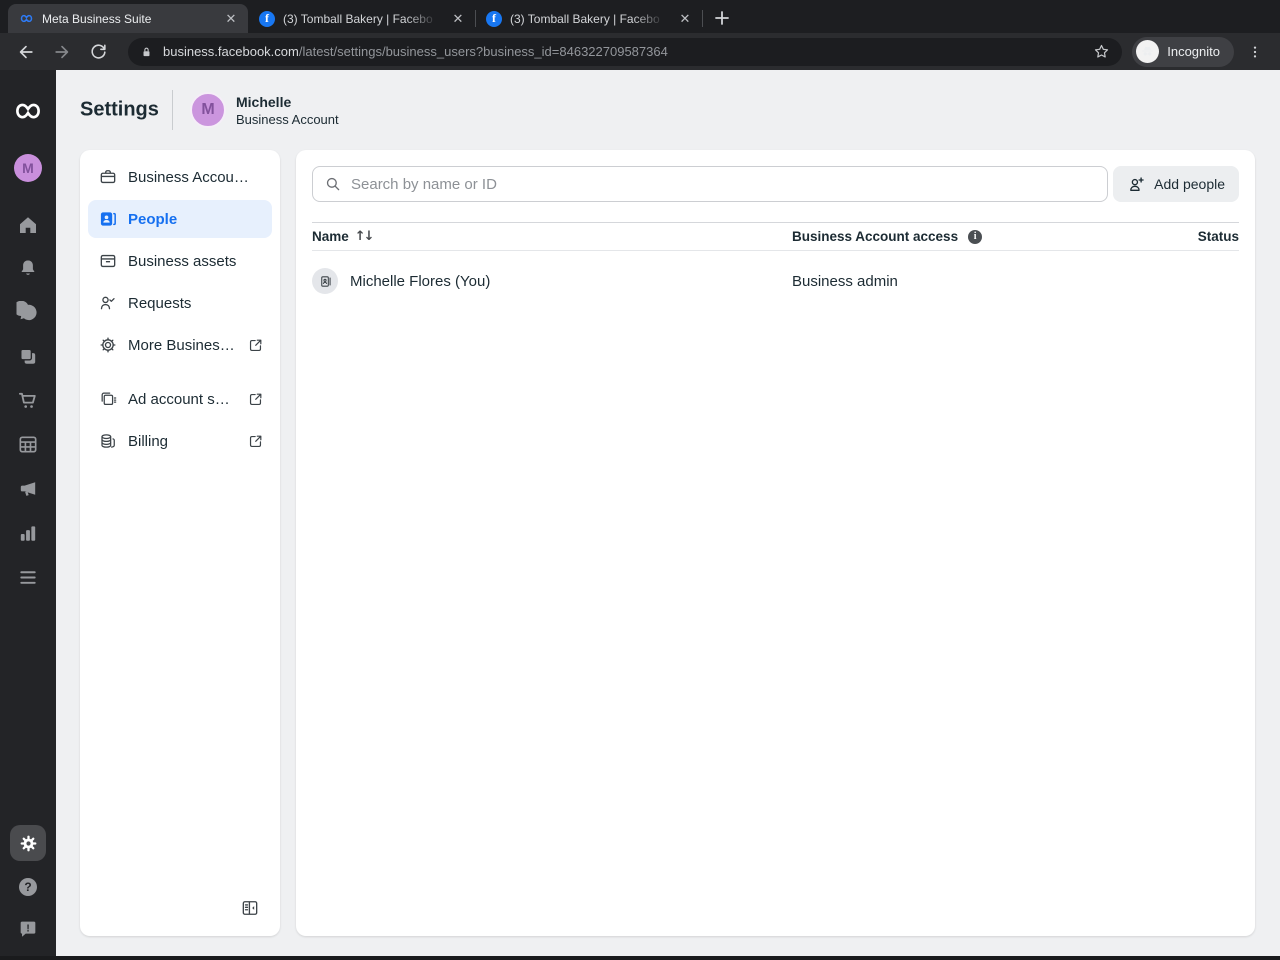 The image size is (1280, 960). Describe the element at coordinates (1148, 51) in the screenshot. I see `incognito-icon` at that location.